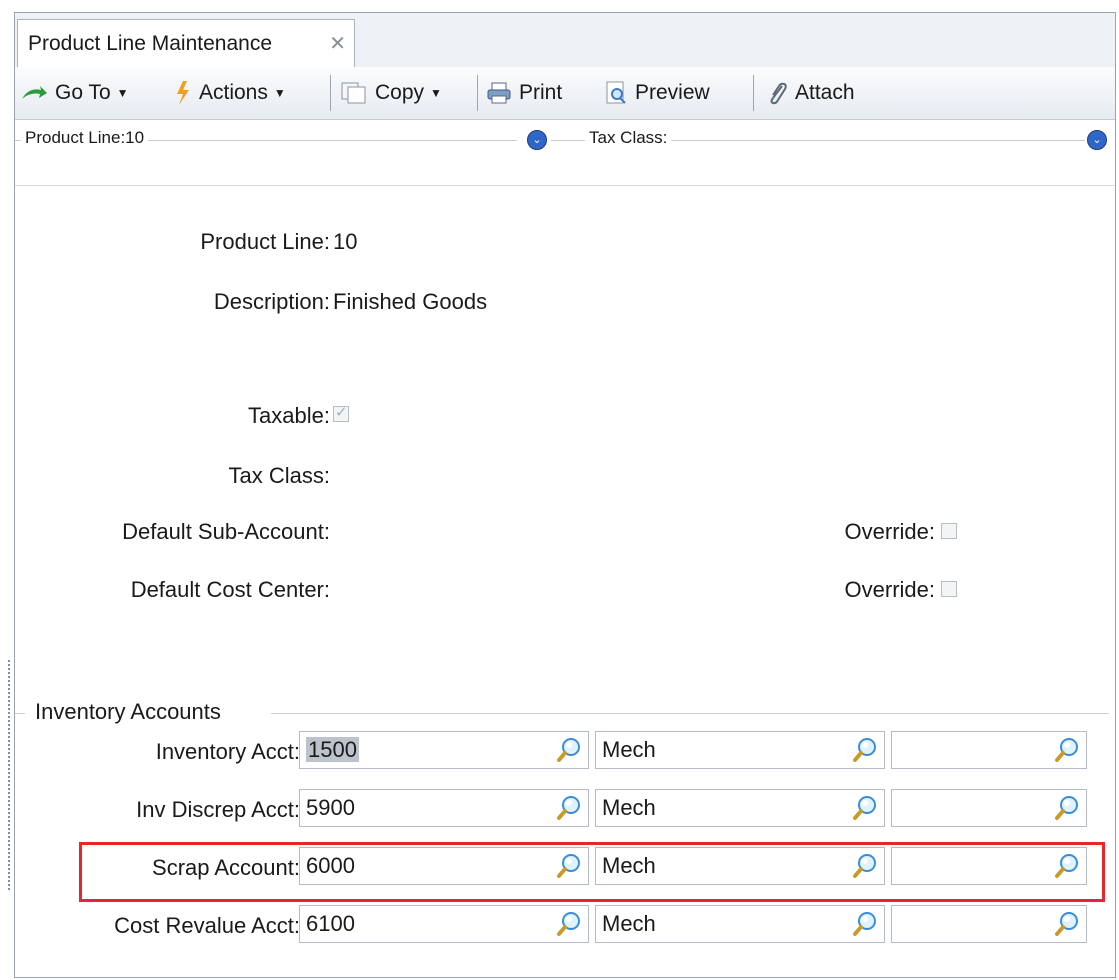 The width and height of the screenshot is (1119, 980). I want to click on goto-button: Go To ▼, so click(75, 93).